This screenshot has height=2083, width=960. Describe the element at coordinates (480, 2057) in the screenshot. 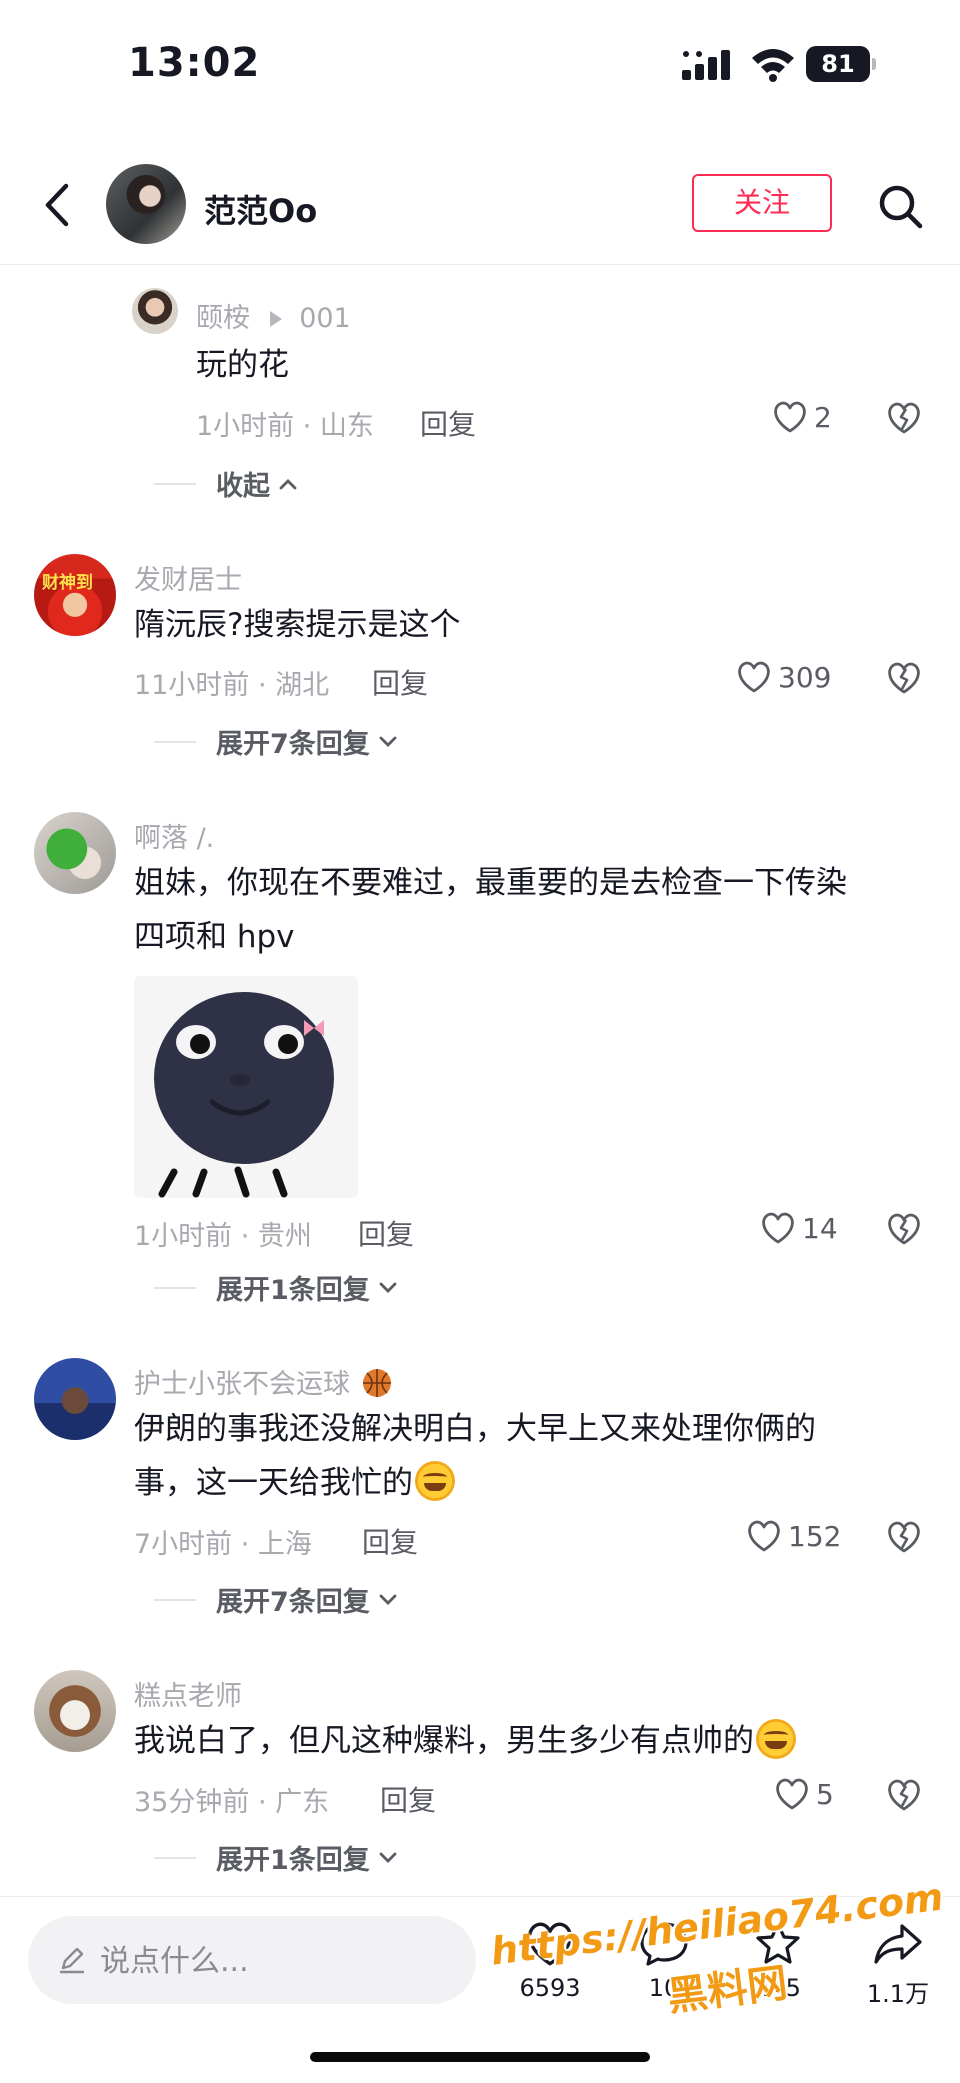

I see `home-indicator` at that location.